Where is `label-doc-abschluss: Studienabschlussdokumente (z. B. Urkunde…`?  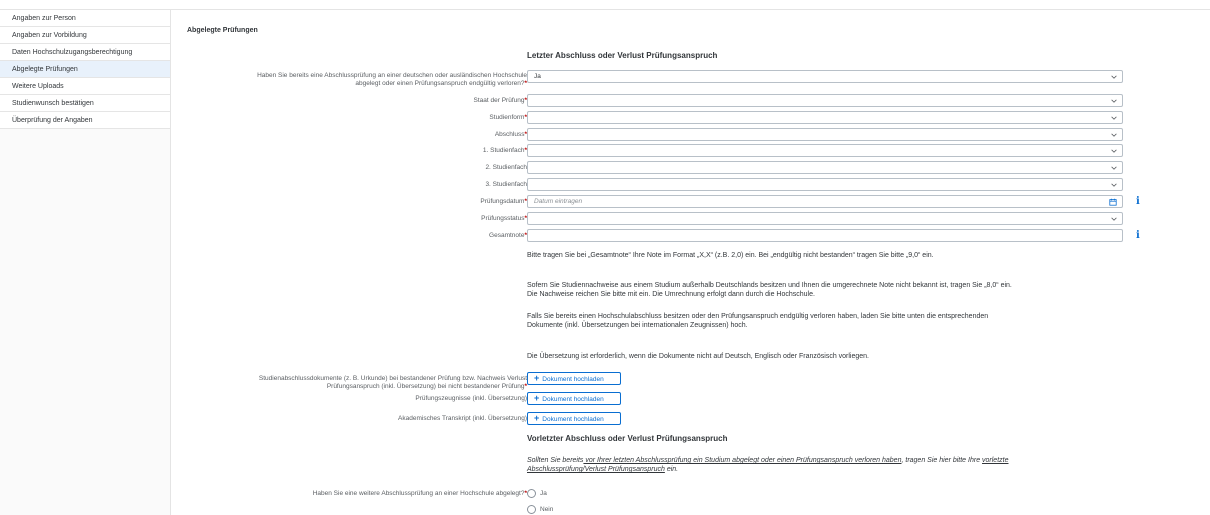 label-doc-abschluss: Studienabschlussdokumente (z. B. Urkunde… is located at coordinates (392, 382).